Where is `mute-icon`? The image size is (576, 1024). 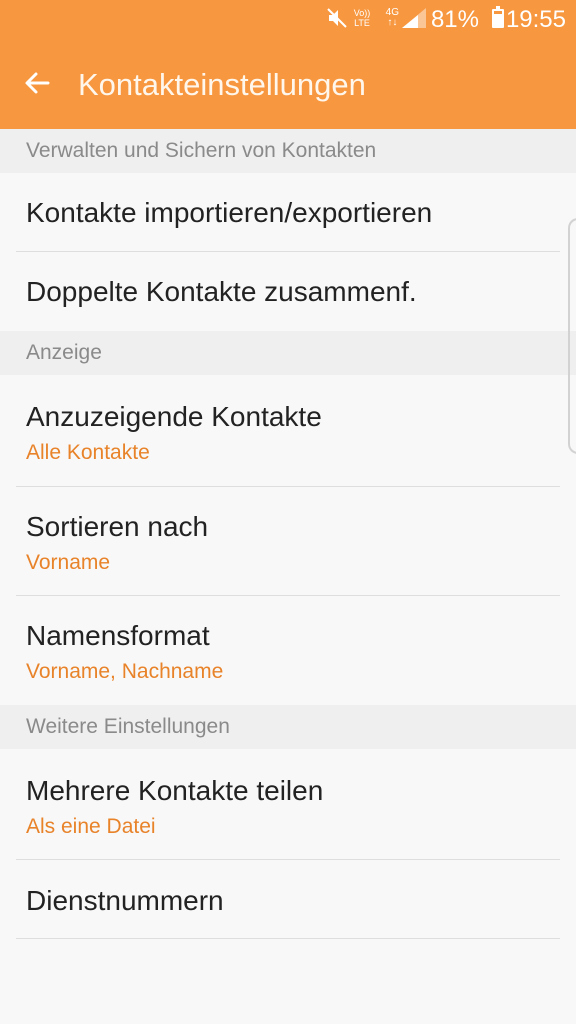 mute-icon is located at coordinates (337, 18).